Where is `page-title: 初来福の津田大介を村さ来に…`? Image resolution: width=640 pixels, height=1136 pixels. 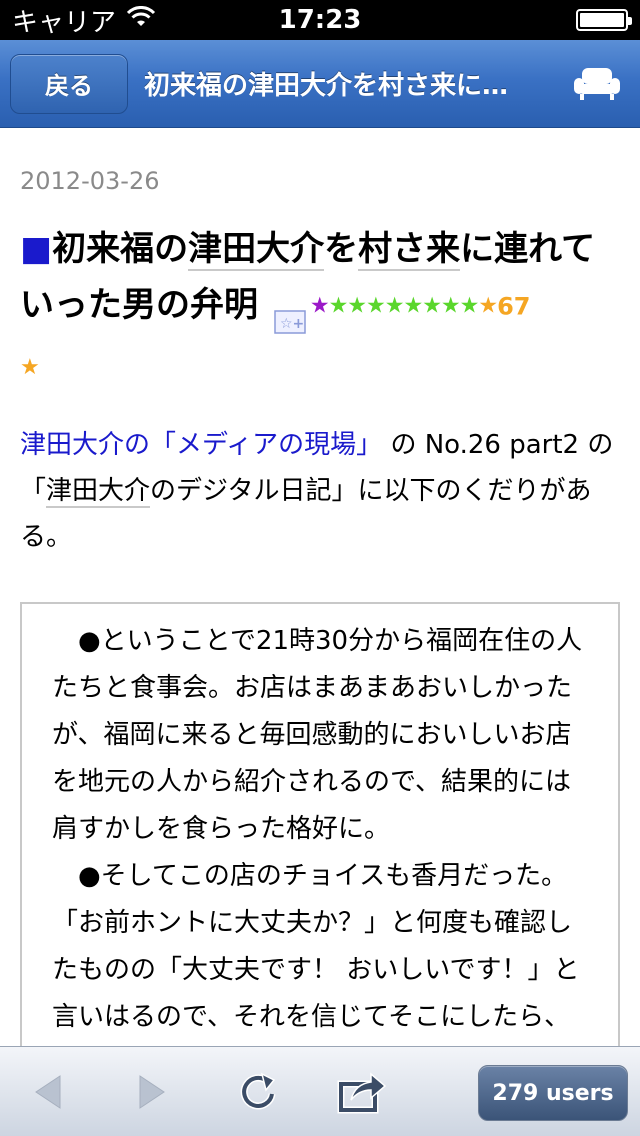 page-title: 初来福の津田大介を村さ来に… is located at coordinates (326, 86).